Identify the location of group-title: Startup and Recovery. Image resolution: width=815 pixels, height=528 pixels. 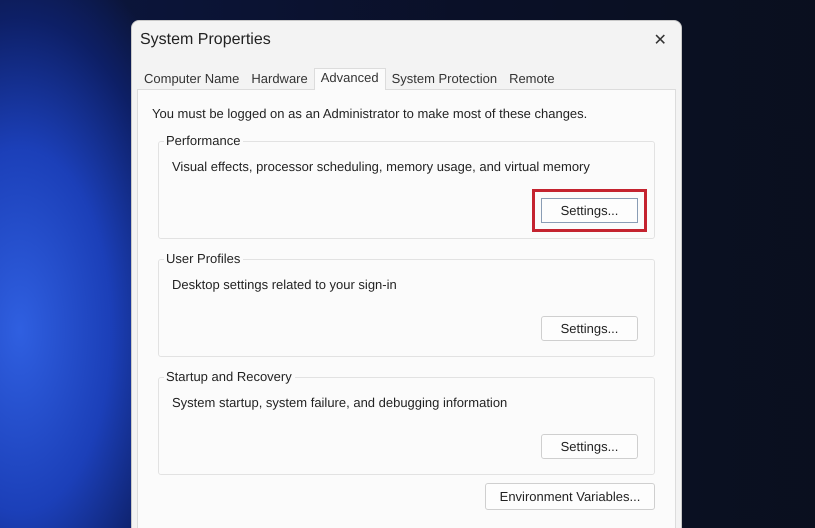
(229, 376).